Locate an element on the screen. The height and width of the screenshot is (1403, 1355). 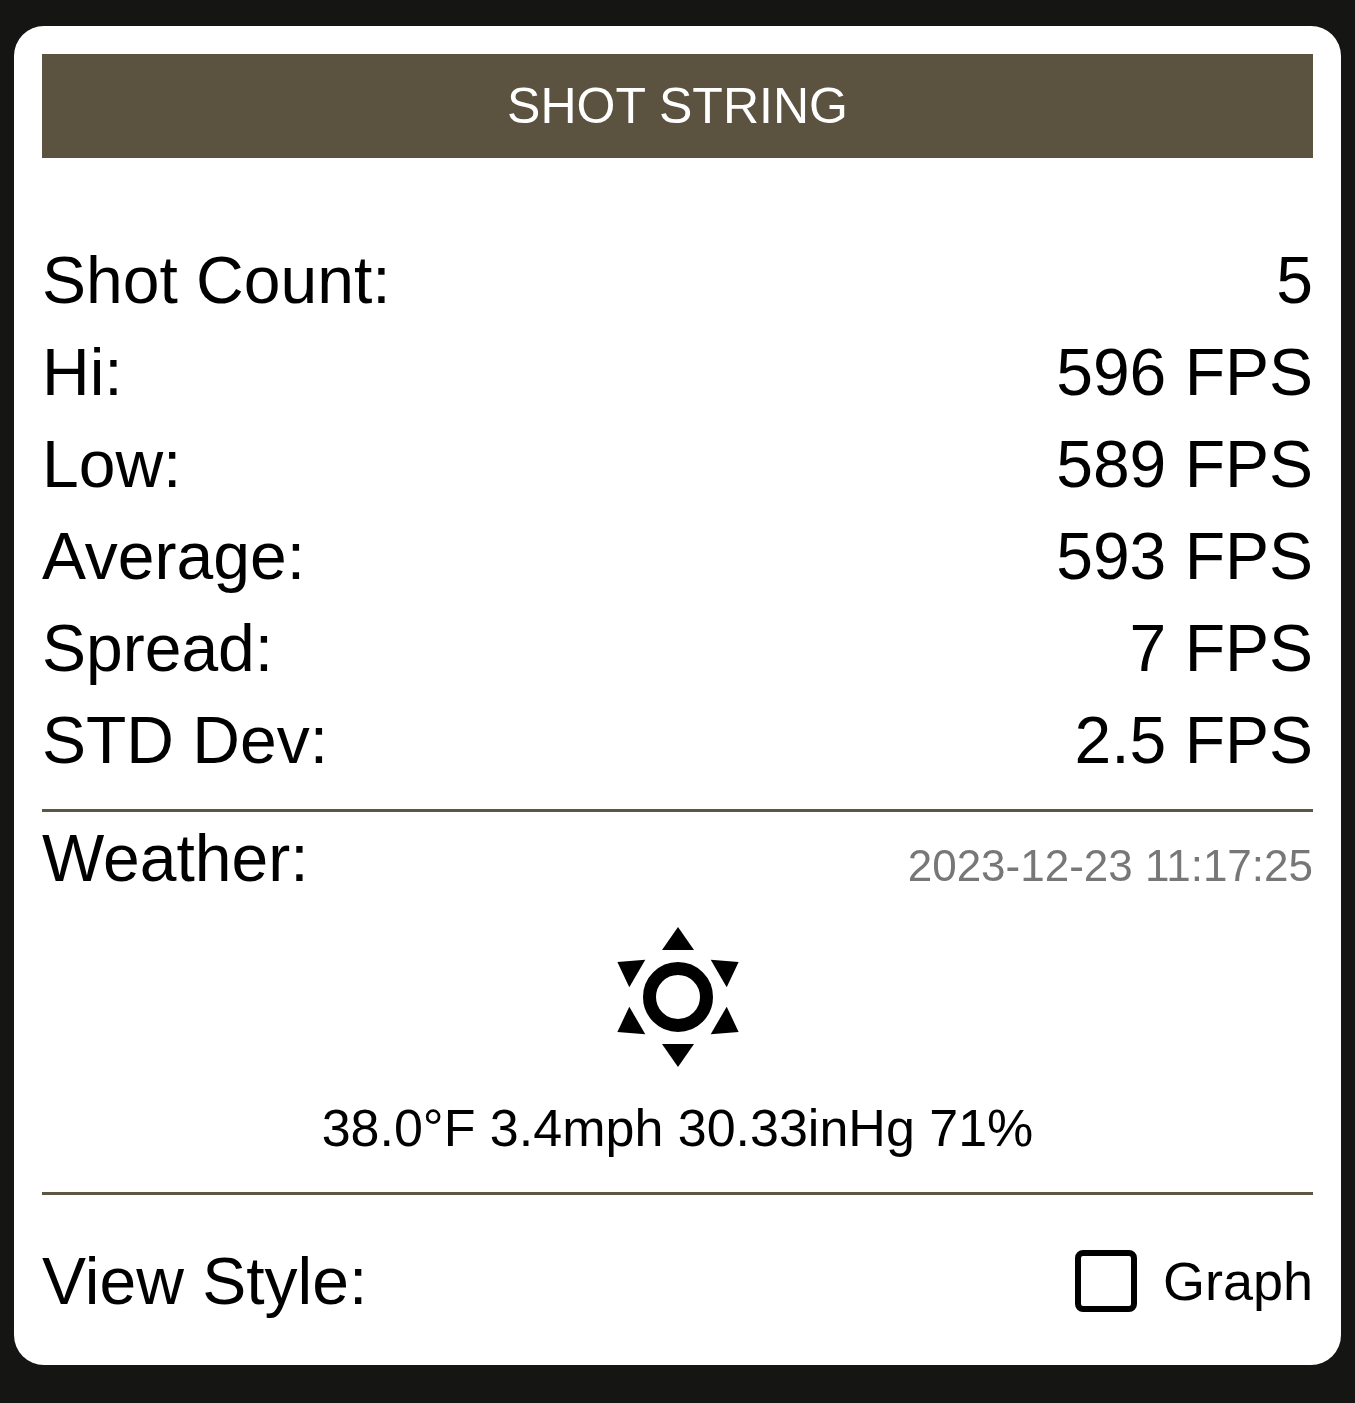
view-style-label: View Style: is located at coordinates (205, 1281).